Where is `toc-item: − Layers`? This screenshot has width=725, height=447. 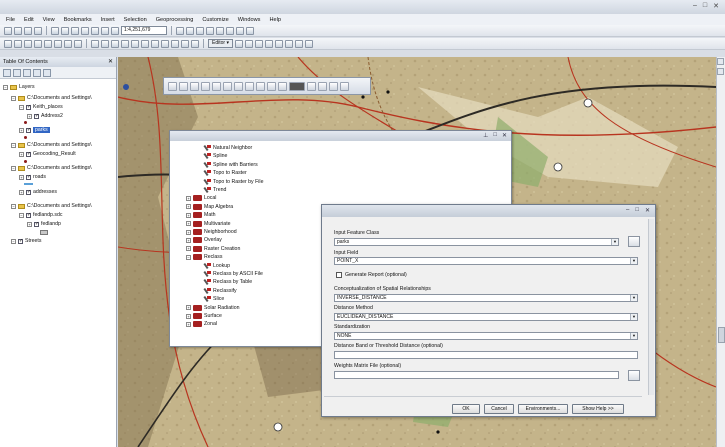 toc-item: − Layers is located at coordinates (19, 87).